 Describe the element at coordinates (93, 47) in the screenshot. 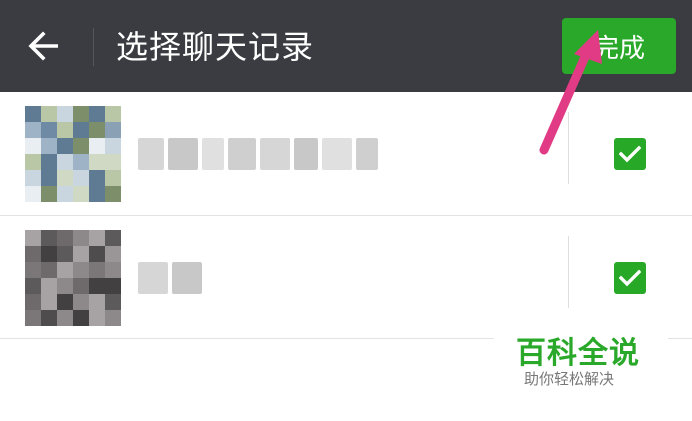

I see `header-divider` at that location.